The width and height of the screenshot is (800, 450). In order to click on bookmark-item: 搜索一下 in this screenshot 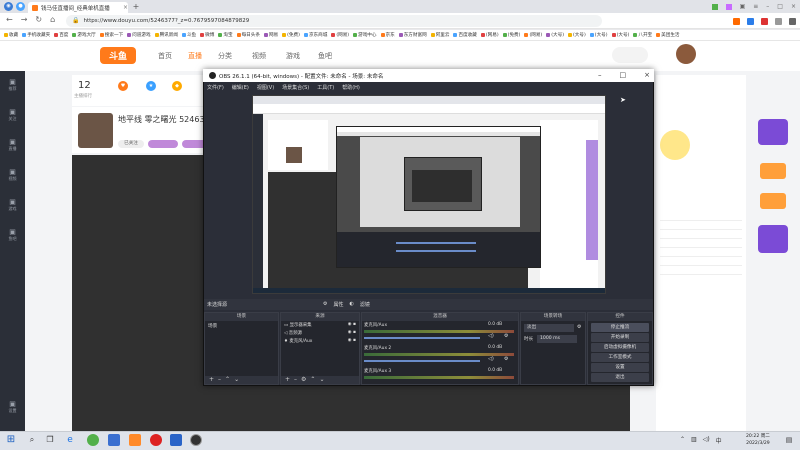, I will do `click(111, 35)`.